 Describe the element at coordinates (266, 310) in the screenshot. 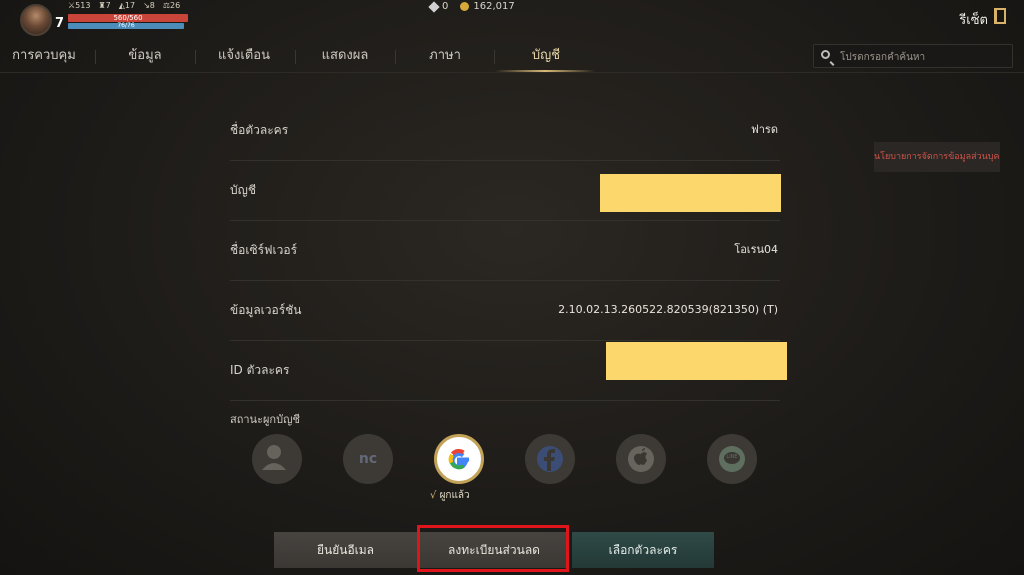

I see `row-label: ข้อมูลเวอร์ชัน` at that location.